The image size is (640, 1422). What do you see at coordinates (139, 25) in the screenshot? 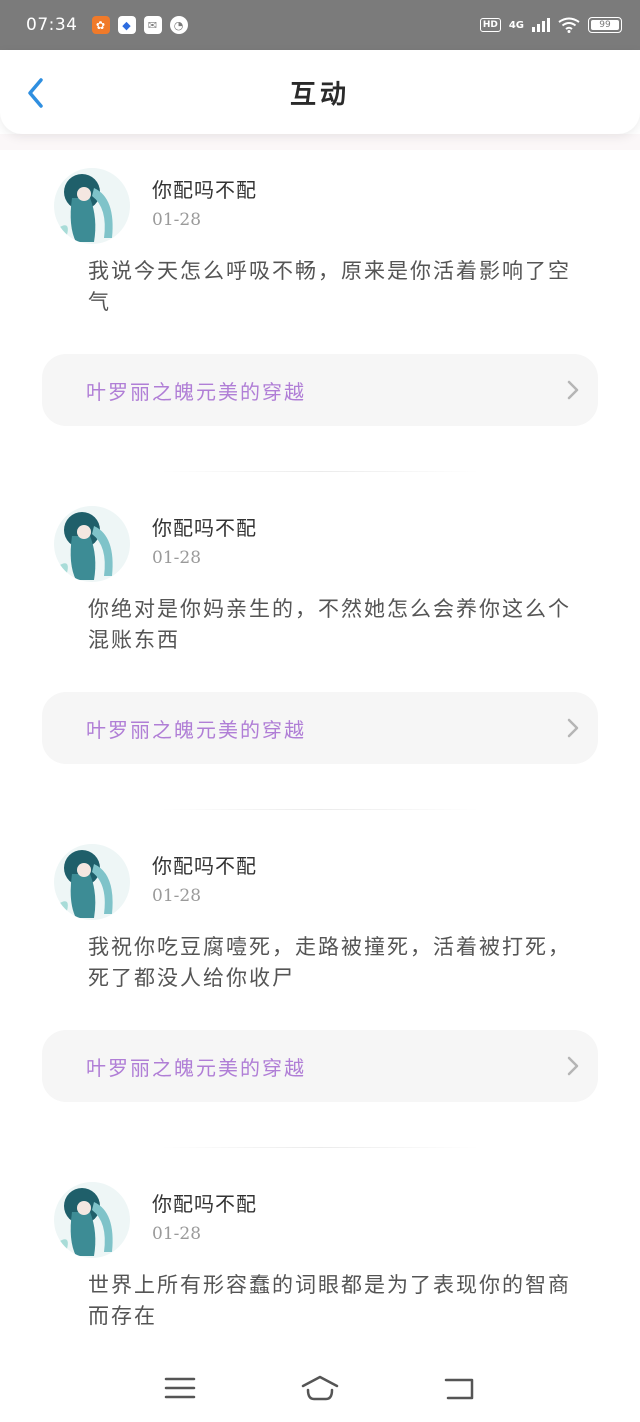
I see `status-app-icons: ✿ ◆ ✉ ◔` at bounding box center [139, 25].